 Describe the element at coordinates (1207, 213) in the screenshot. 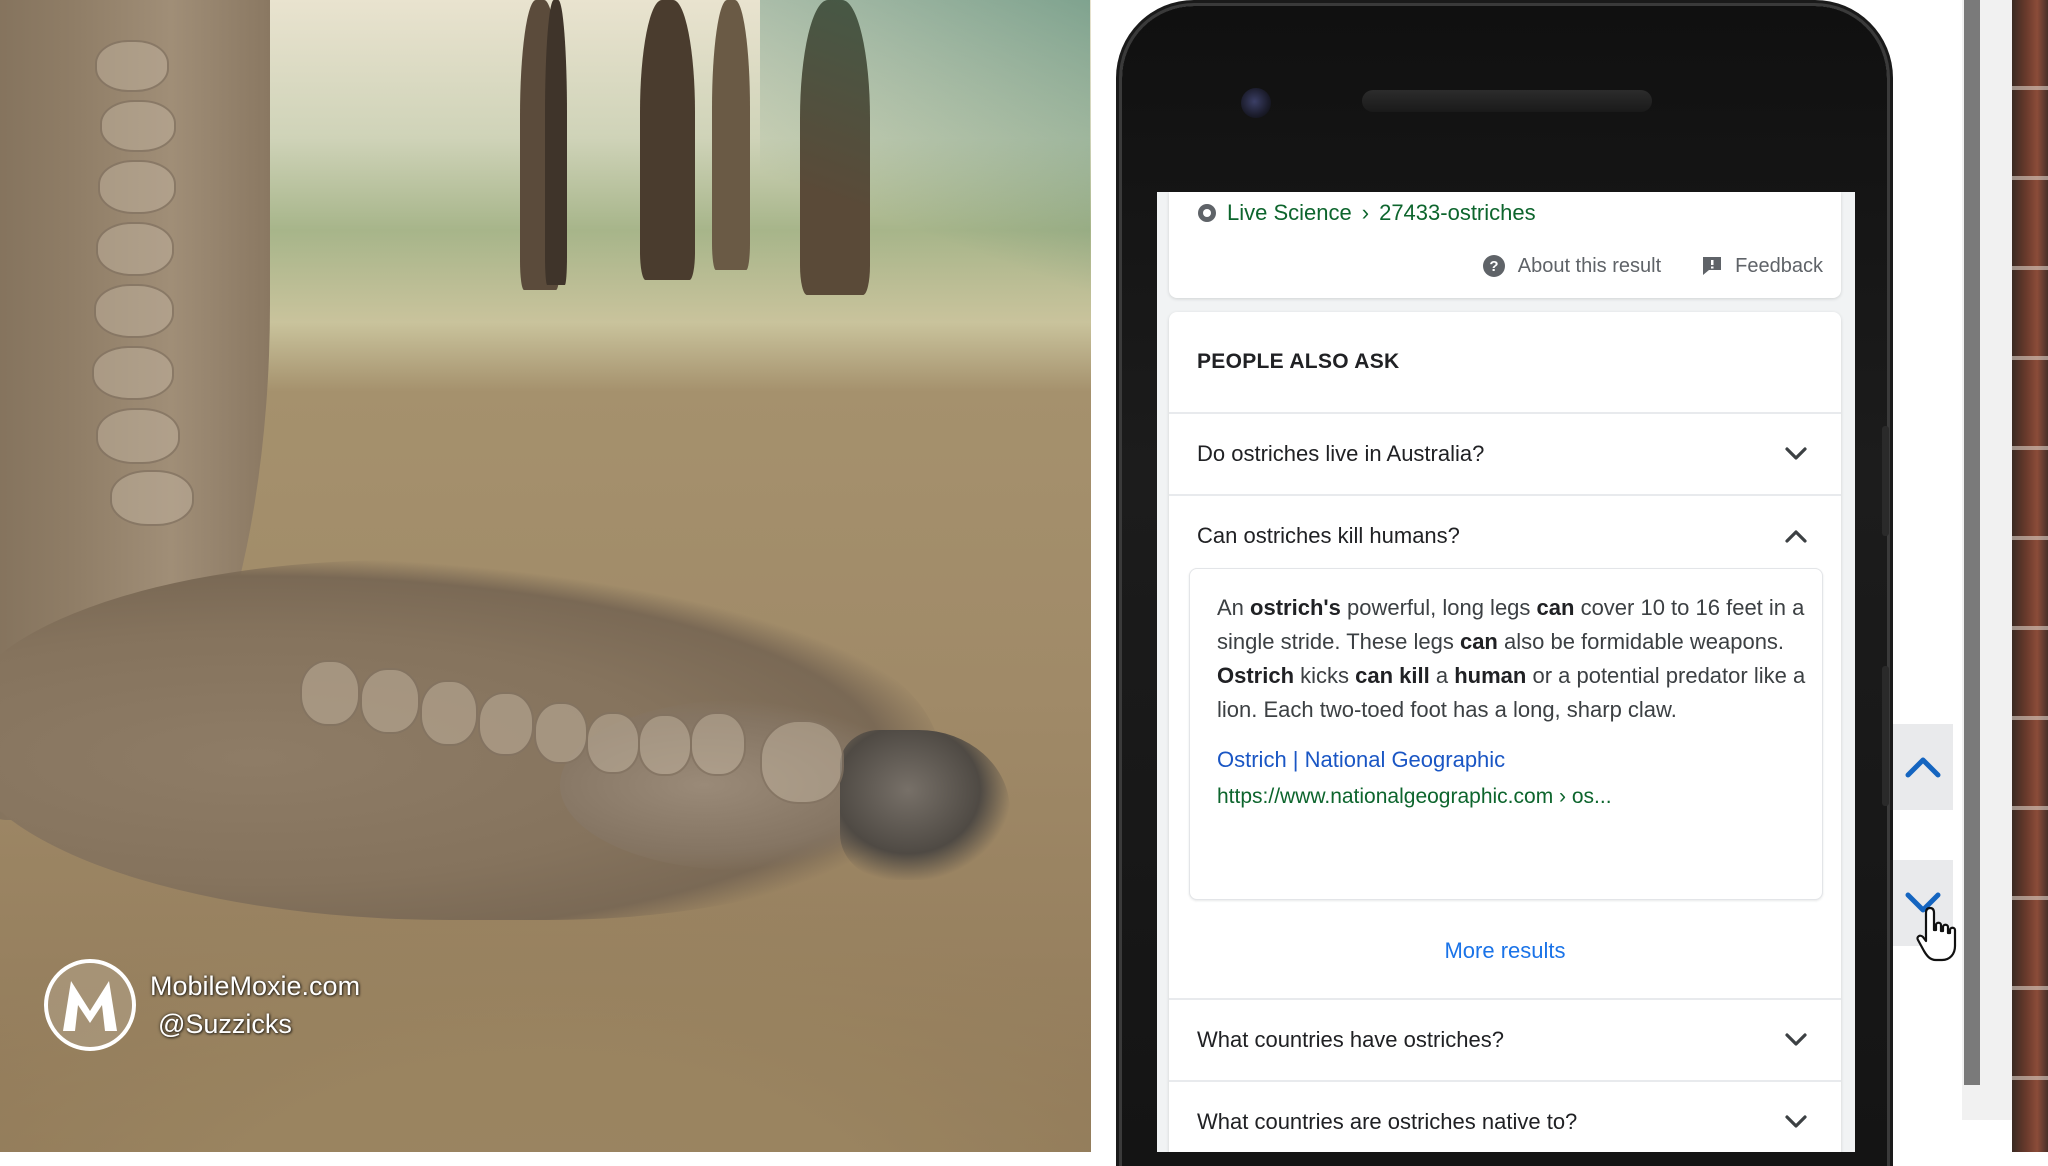

I see `site-favicon-icon` at that location.